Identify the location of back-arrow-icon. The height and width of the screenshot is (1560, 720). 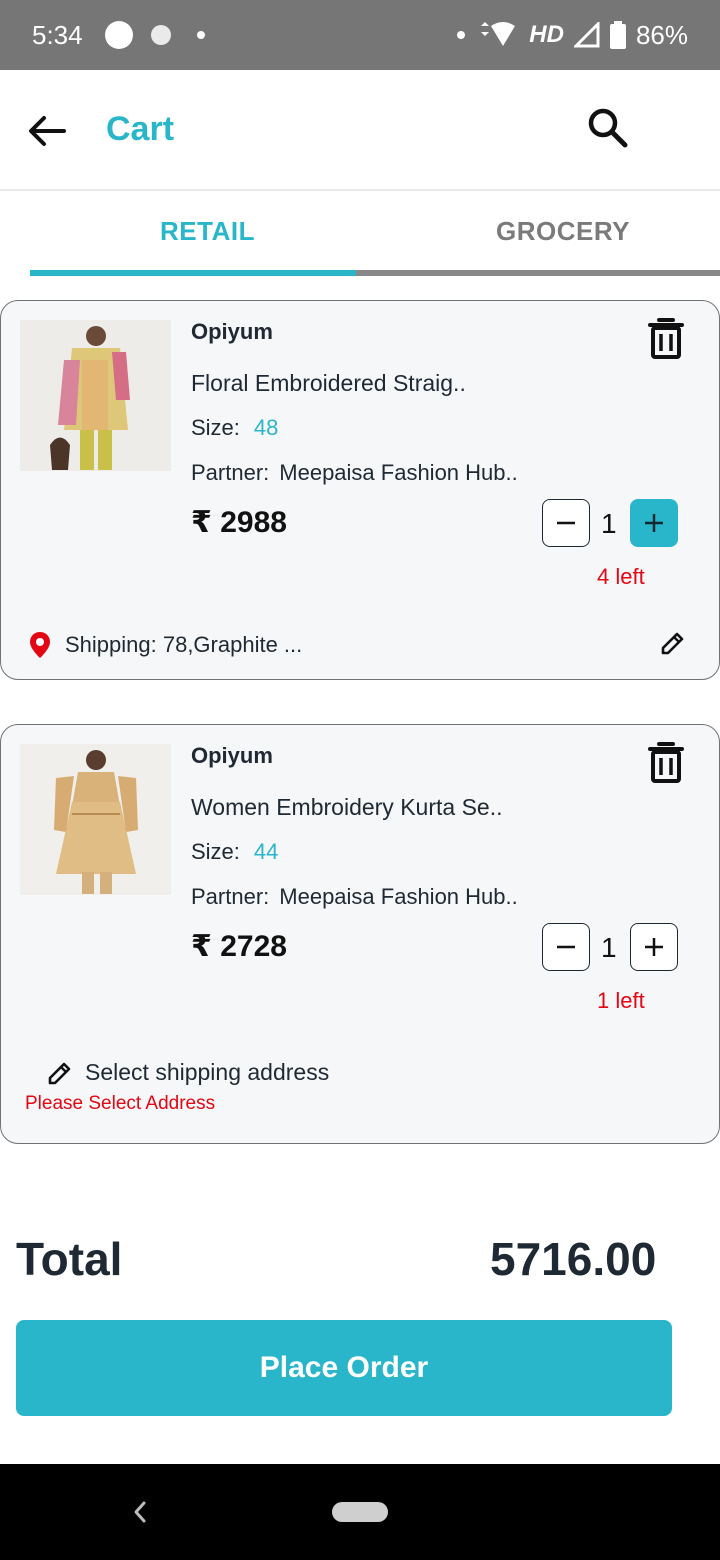
(47, 131).